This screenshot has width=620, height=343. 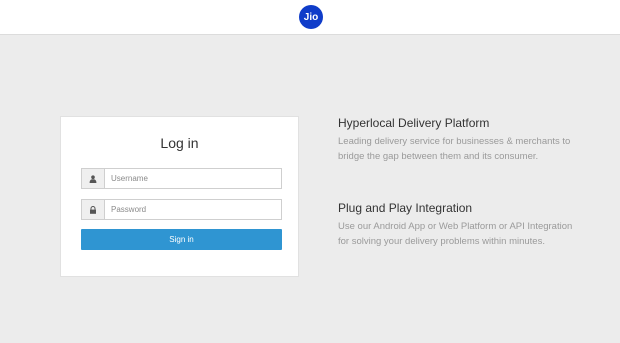 What do you see at coordinates (181, 239) in the screenshot?
I see `sign-in-button: Sign in` at bounding box center [181, 239].